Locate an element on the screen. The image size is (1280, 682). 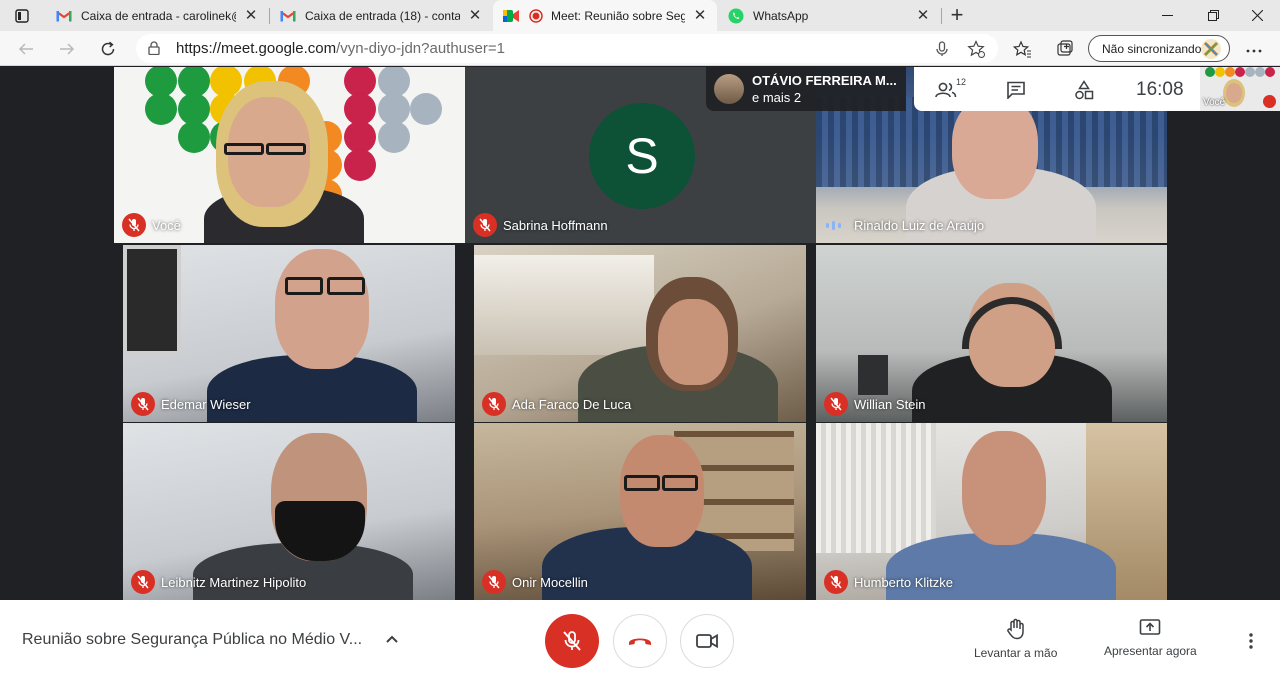
favorites-button is located at coordinates (1022, 49).